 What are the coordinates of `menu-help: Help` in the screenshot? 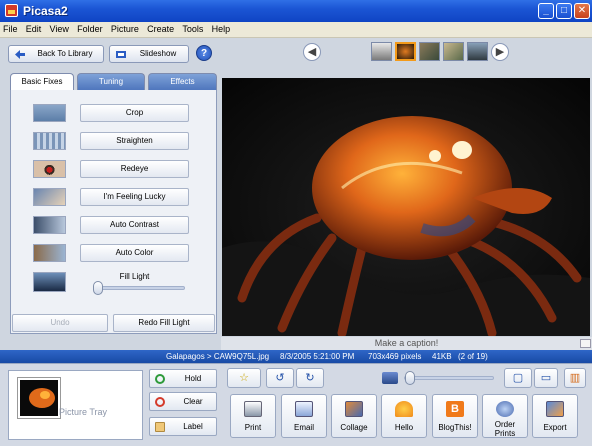 It's located at (221, 28).